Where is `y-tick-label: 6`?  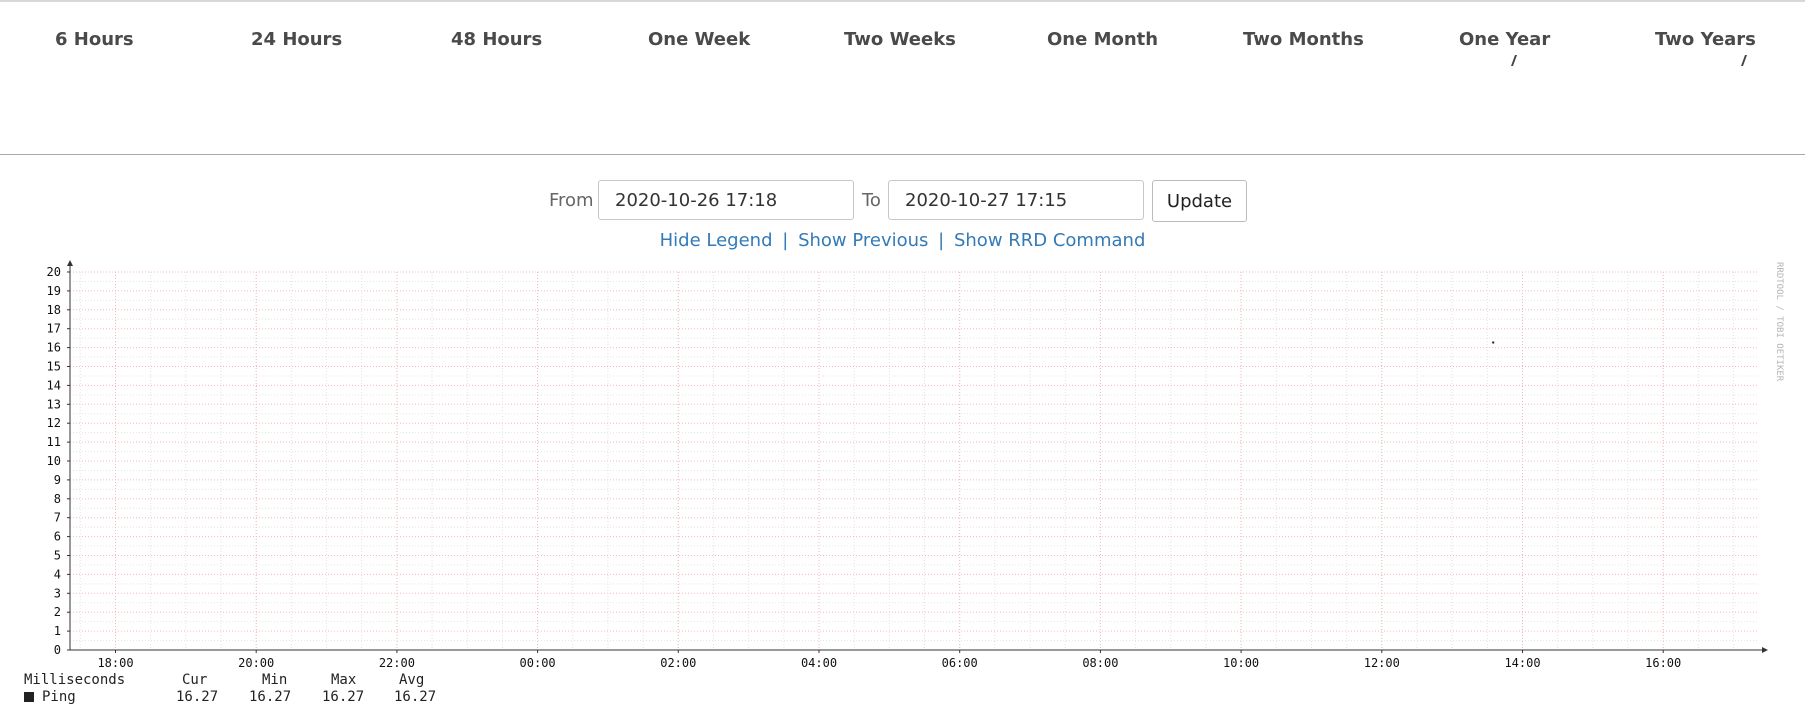
y-tick-label: 6 is located at coordinates (57, 537).